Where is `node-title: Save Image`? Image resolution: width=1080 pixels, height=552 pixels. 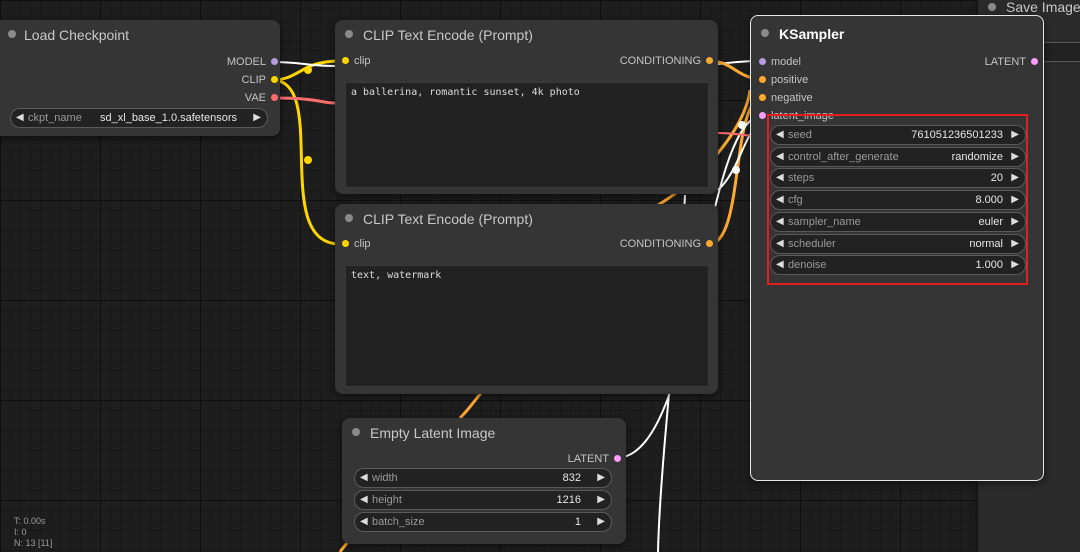 node-title: Save Image is located at coordinates (1043, 7).